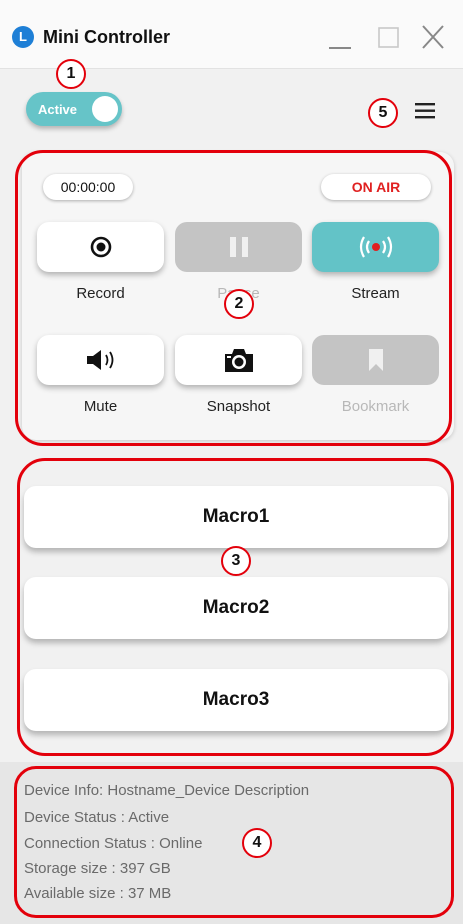 This screenshot has height=924, width=463. I want to click on close-icon, so click(433, 37).